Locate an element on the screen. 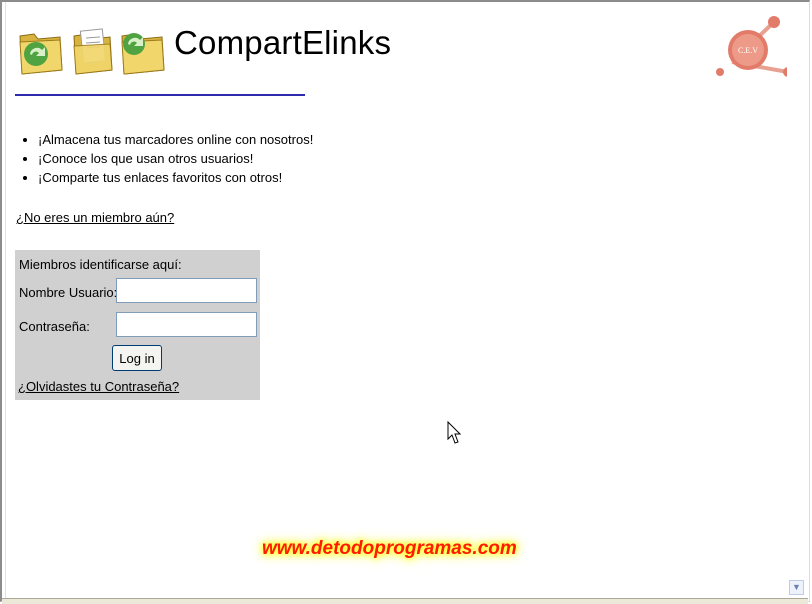 The width and height of the screenshot is (812, 604). document-icon is located at coordinates (93, 51).